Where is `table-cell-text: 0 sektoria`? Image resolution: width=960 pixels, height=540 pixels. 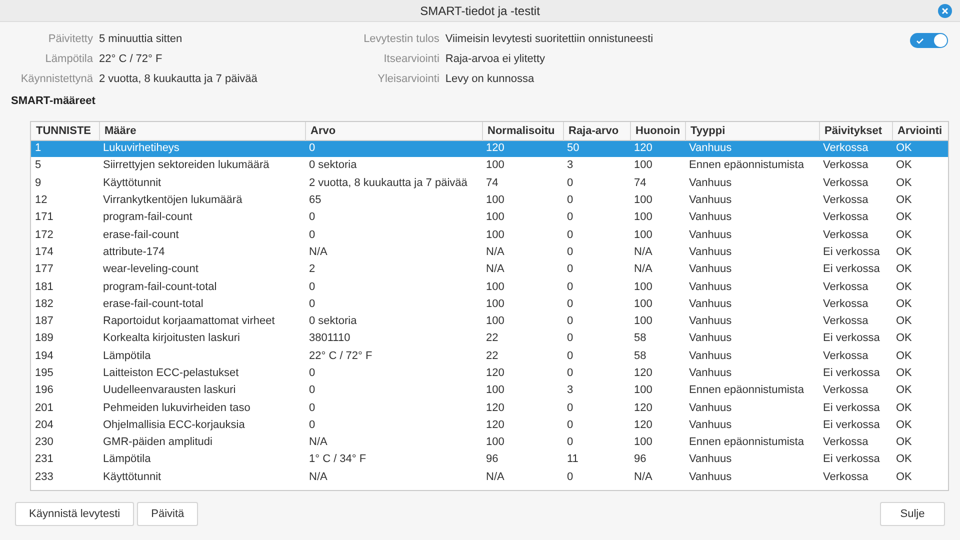 table-cell-text: 0 sektoria is located at coordinates (333, 322).